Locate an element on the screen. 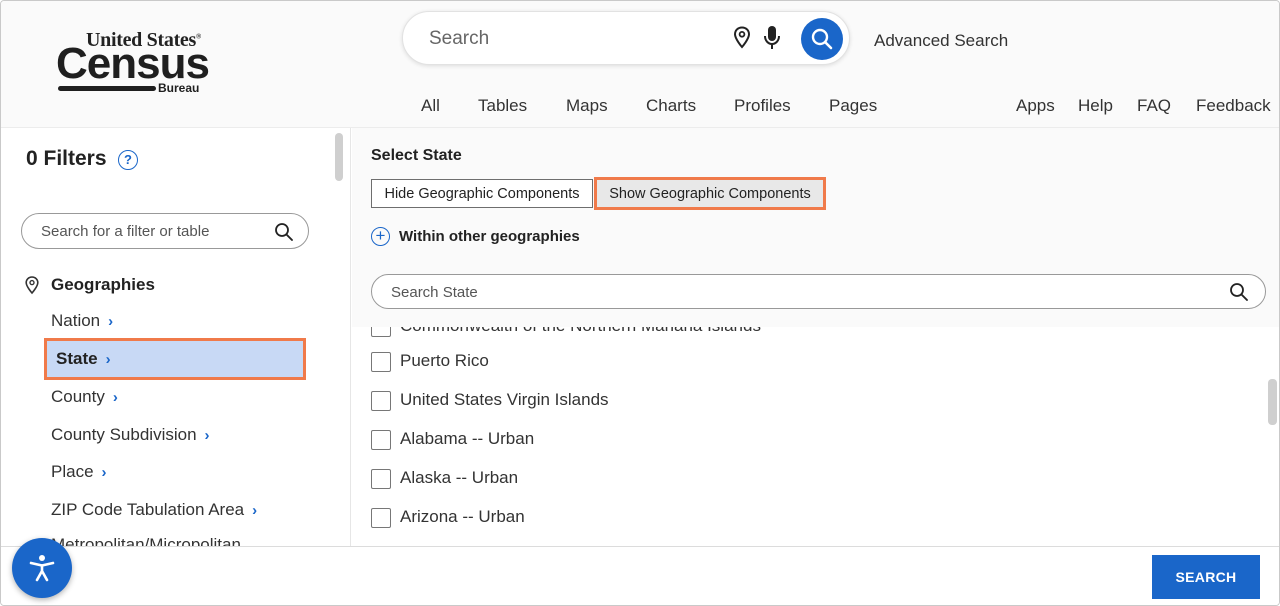  nav-feedback: Feedback is located at coordinates (1233, 106).